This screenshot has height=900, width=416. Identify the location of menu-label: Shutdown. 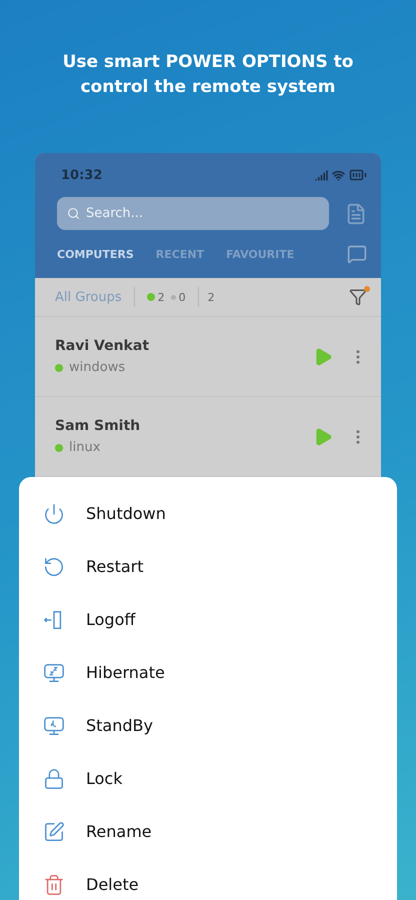
(126, 513).